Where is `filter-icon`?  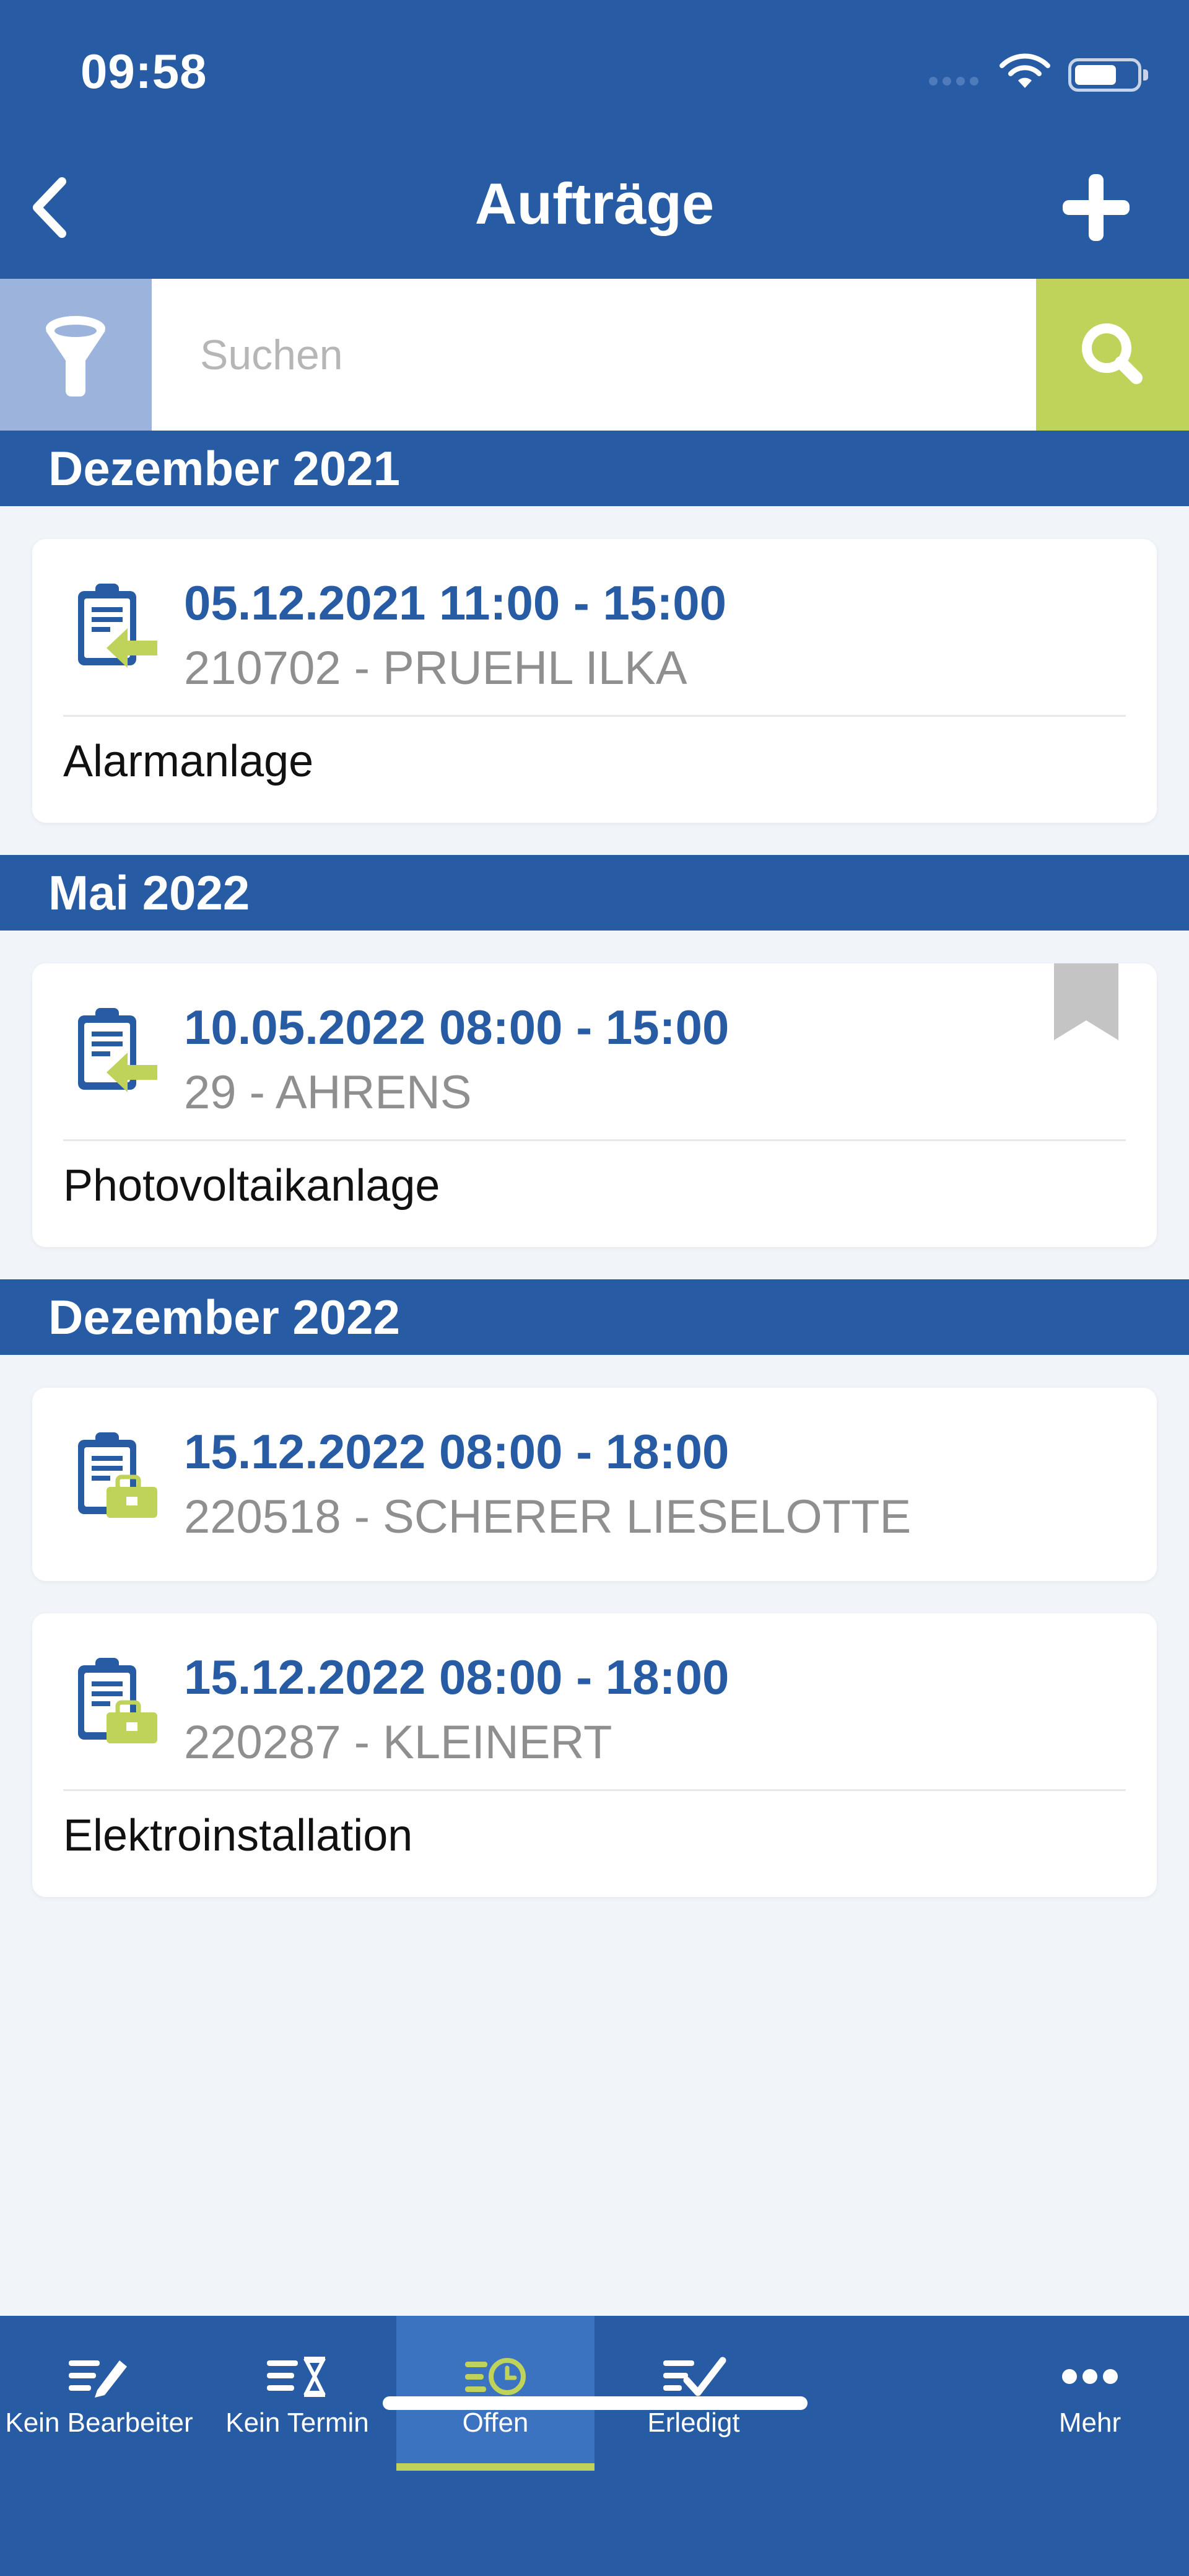
filter-icon is located at coordinates (75, 356).